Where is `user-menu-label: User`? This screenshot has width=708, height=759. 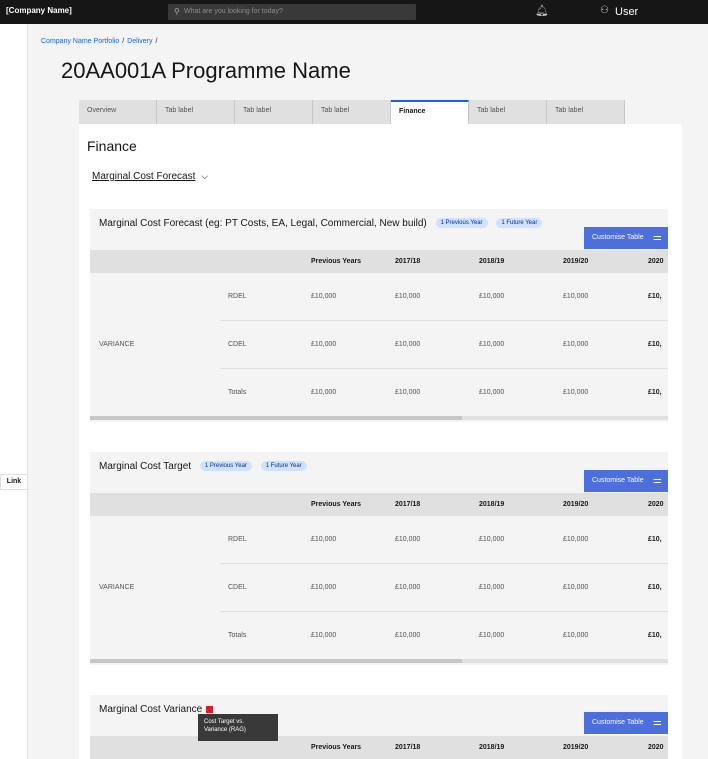 user-menu-label: User is located at coordinates (626, 12).